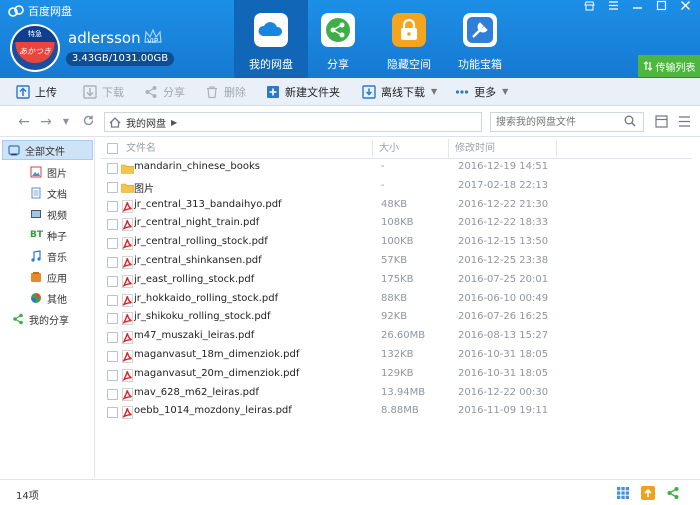  What do you see at coordinates (174, 122) in the screenshot?
I see `breadcrumb-arrow-icon: ▶` at bounding box center [174, 122].